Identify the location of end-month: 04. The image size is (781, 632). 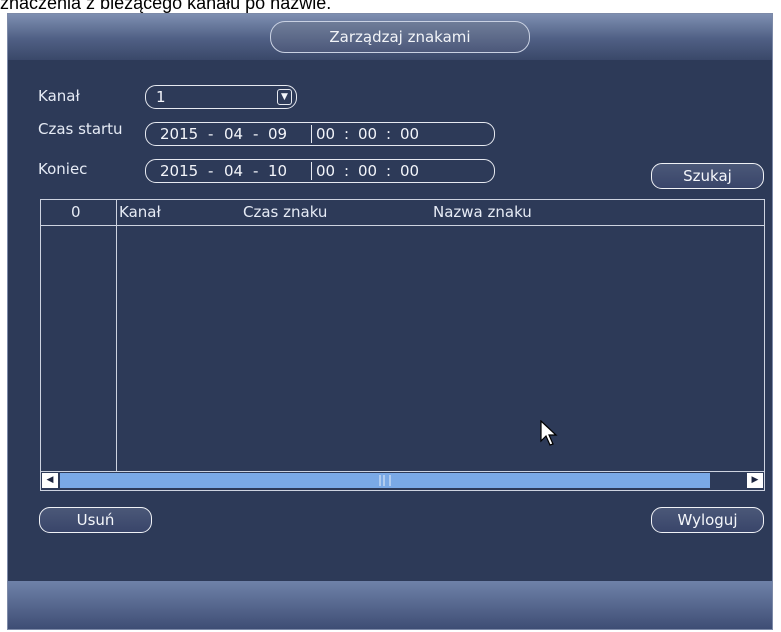
(233, 171).